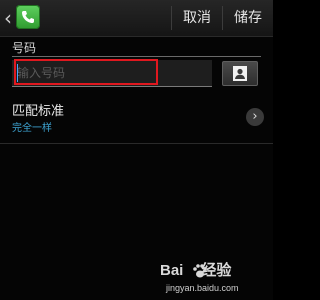  I want to click on chevron-right-icon: ›, so click(255, 117).